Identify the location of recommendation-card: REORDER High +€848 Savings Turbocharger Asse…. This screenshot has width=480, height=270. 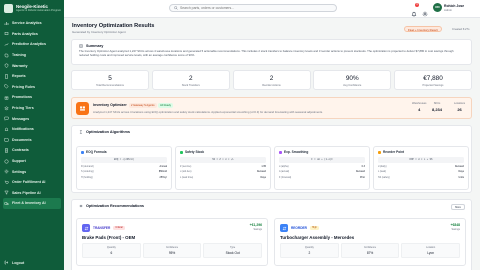
(370, 242).